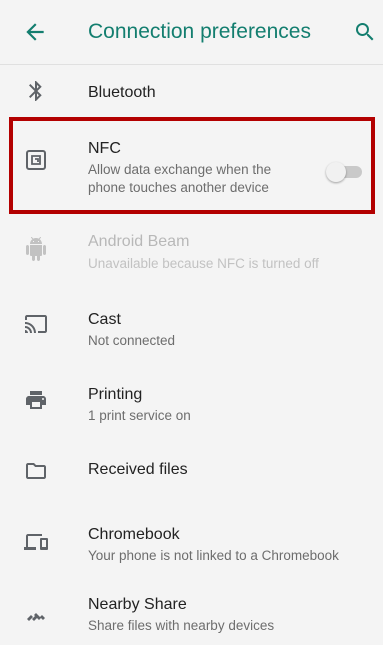 The width and height of the screenshot is (383, 645). What do you see at coordinates (35, 91) in the screenshot?
I see `bluetooth-icon` at bounding box center [35, 91].